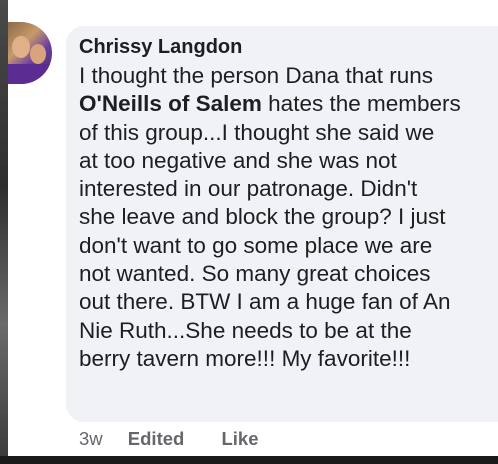 The image size is (498, 464). What do you see at coordinates (21, 47) in the screenshot?
I see `avatar-face-left` at bounding box center [21, 47].